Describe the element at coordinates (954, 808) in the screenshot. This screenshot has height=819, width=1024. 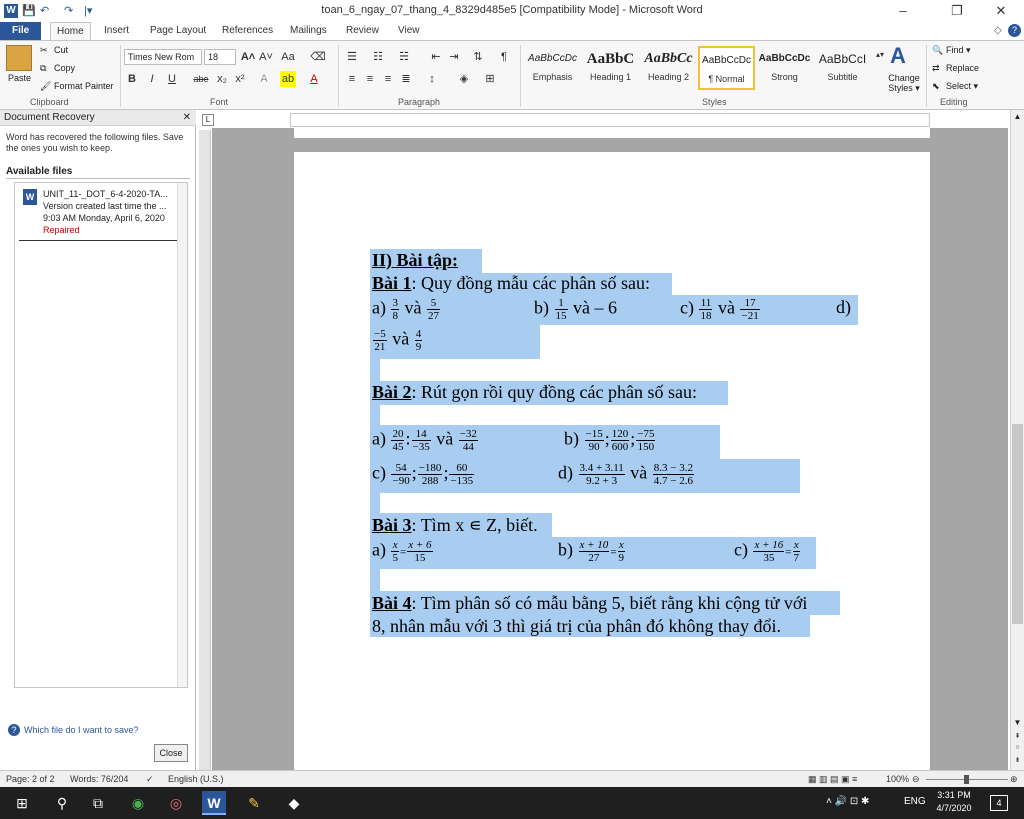
I see `clock-date: 4/7/2020` at that location.